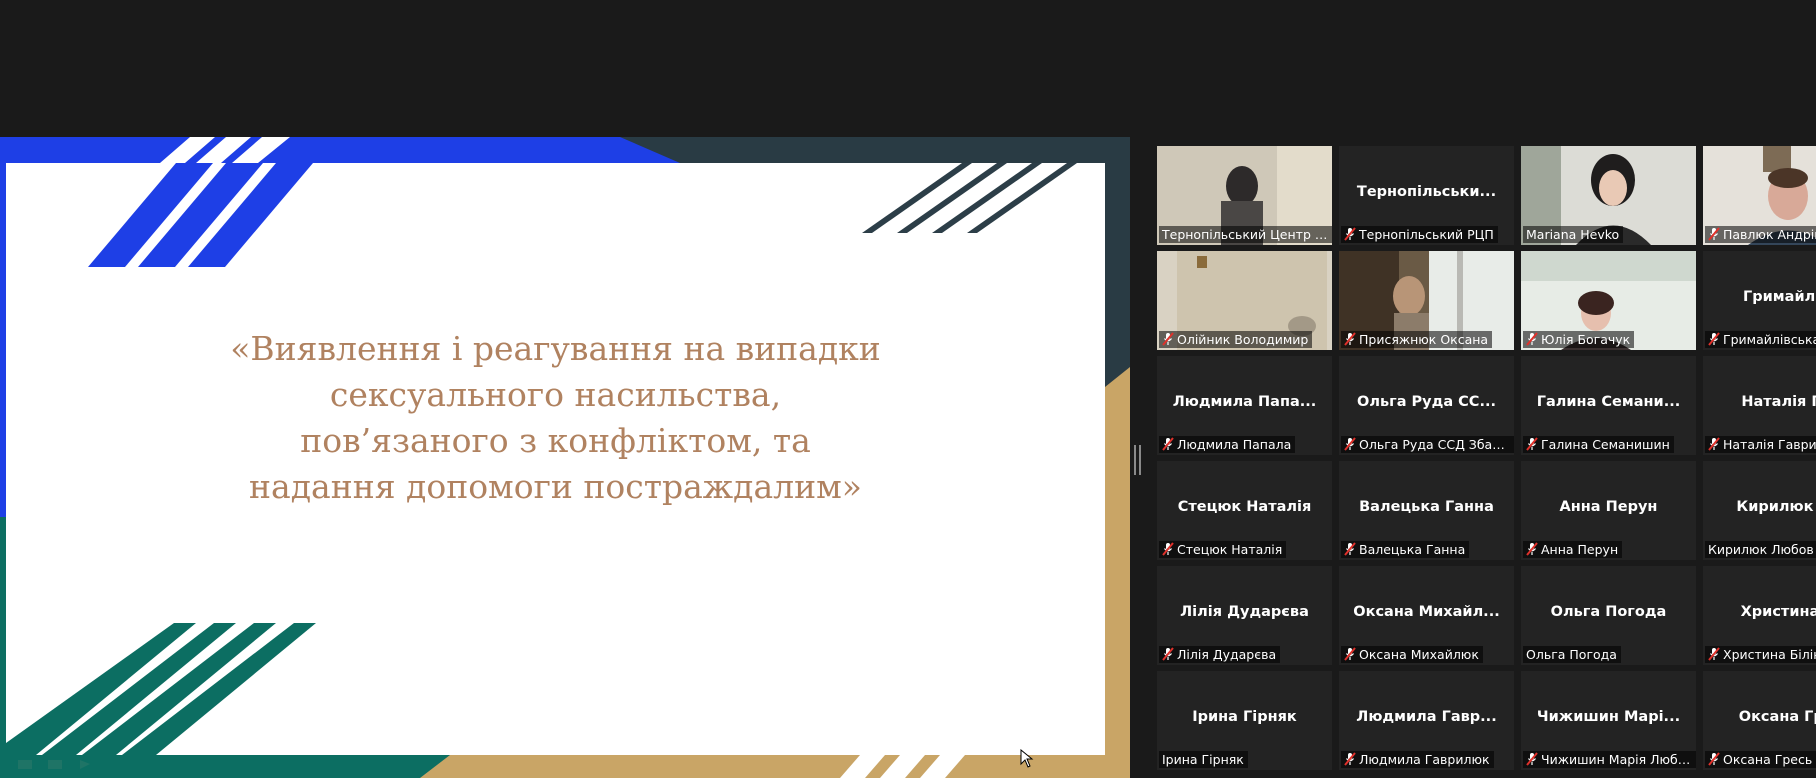  I want to click on participant-tile: Павлюк Андрій, so click(1759, 195).